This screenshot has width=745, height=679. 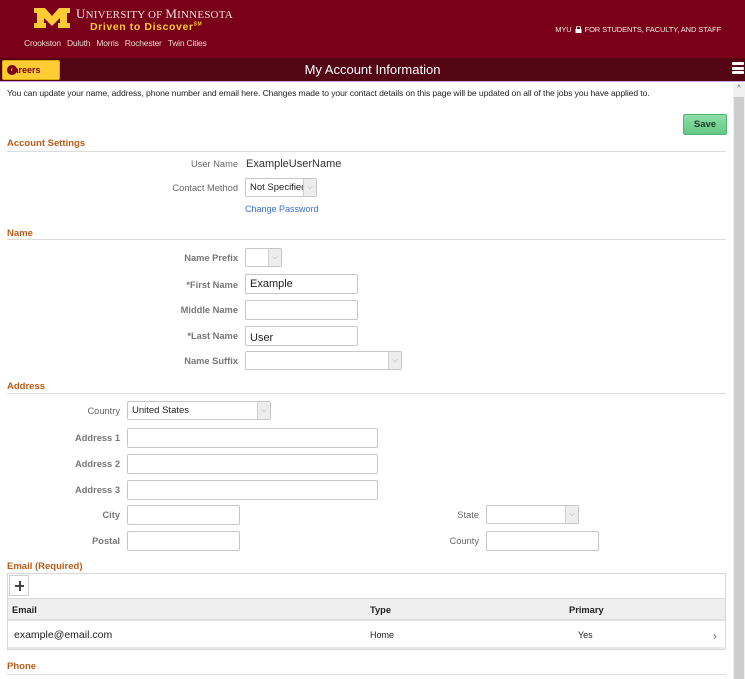 What do you see at coordinates (586, 610) in the screenshot?
I see `column-header-primary: Primary` at bounding box center [586, 610].